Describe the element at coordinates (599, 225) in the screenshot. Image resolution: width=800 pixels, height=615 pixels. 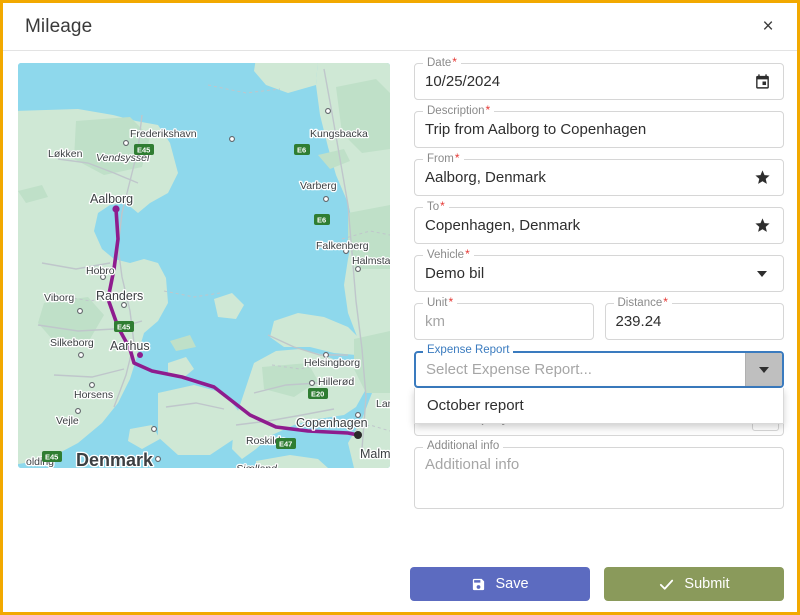
I see `to-input: Copenhagen, Denmark` at that location.